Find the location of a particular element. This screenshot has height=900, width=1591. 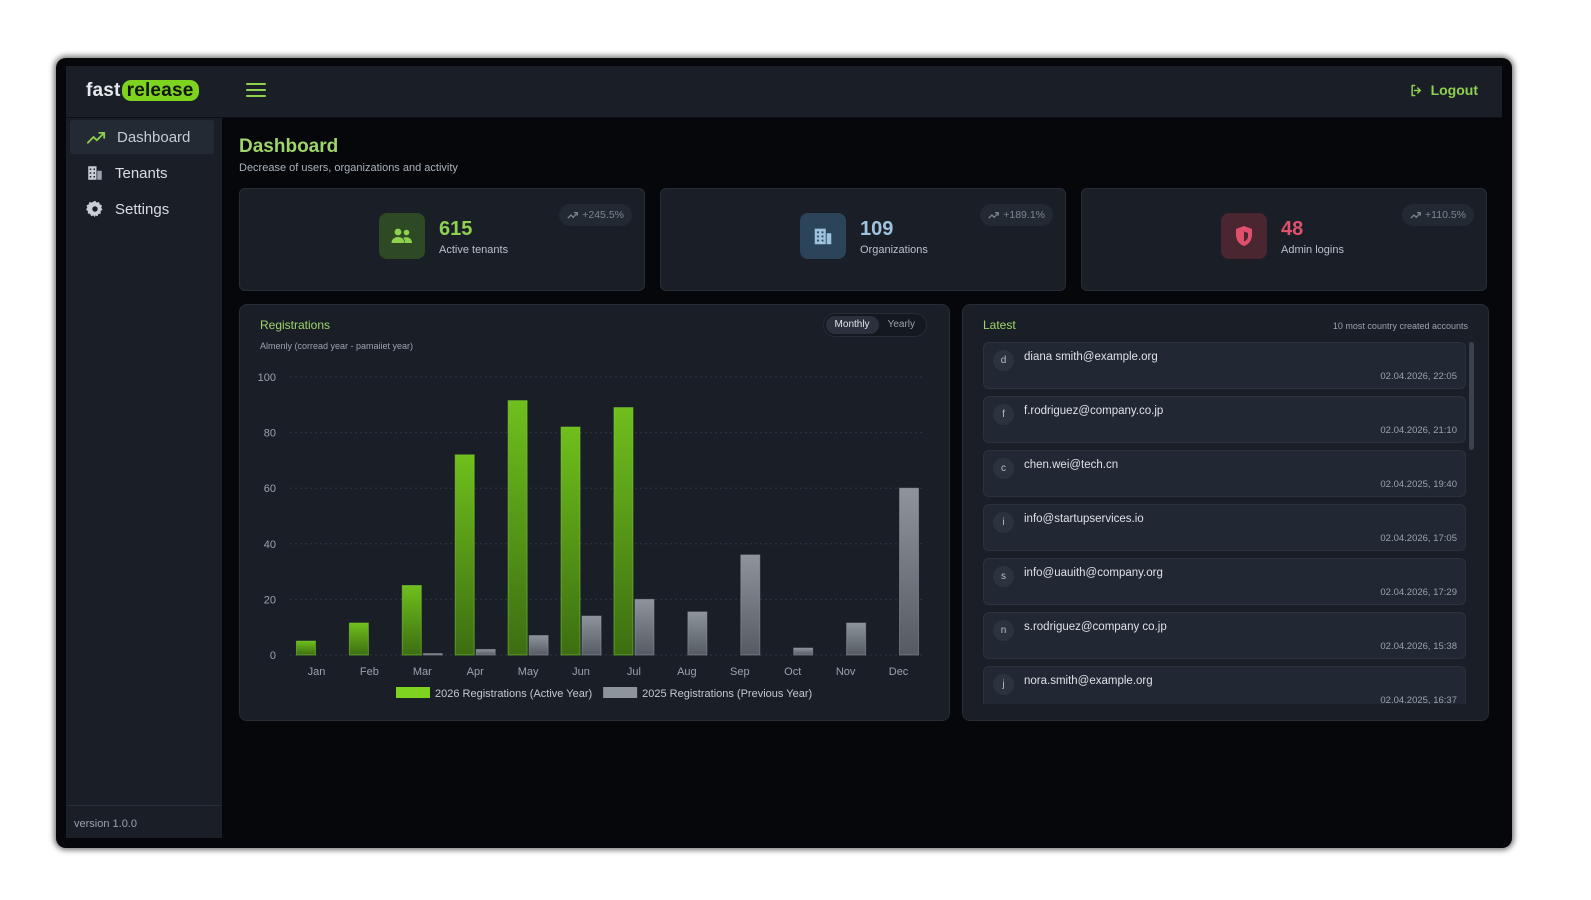

page-title: Dashboard is located at coordinates (289, 146).